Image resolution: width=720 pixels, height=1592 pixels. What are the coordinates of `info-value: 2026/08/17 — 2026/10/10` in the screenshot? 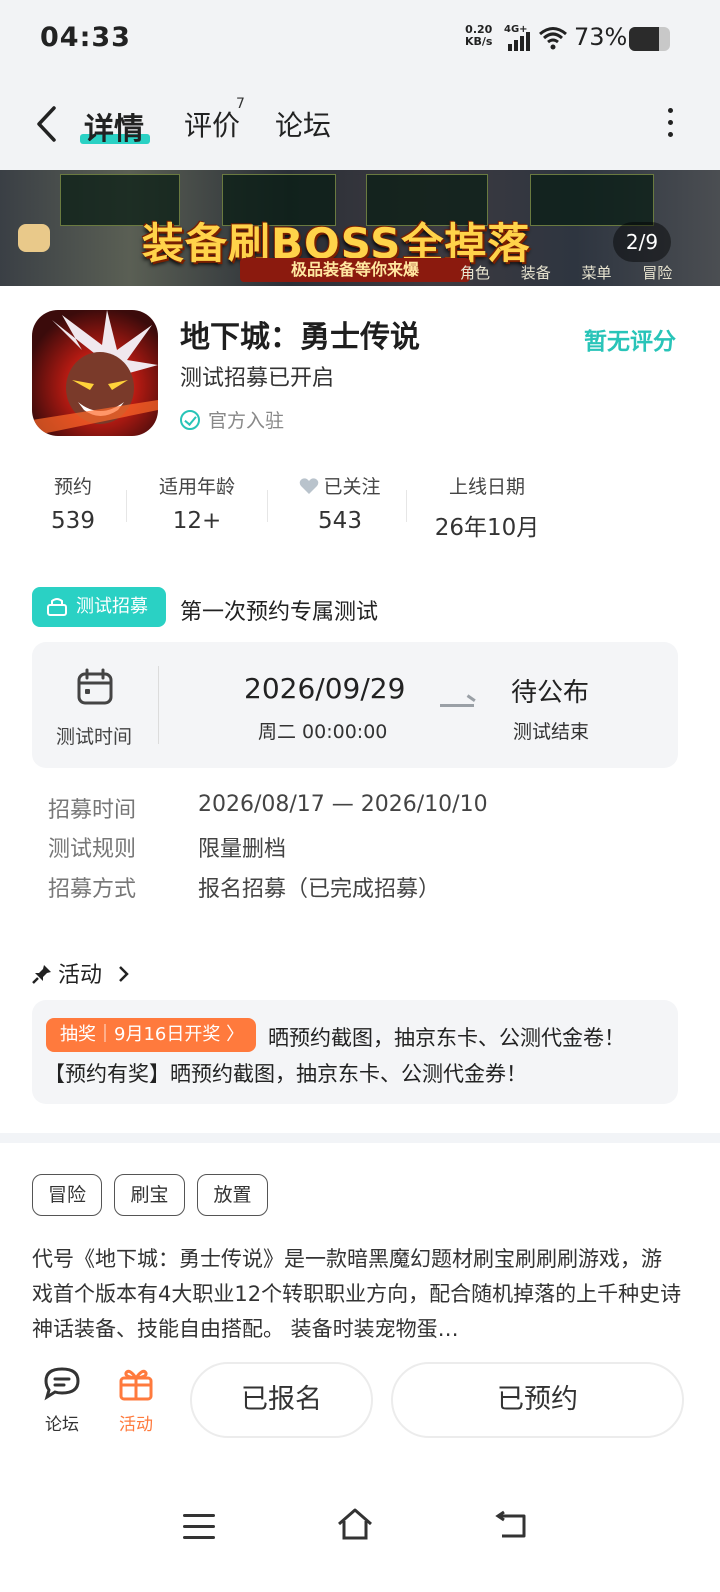 It's located at (343, 804).